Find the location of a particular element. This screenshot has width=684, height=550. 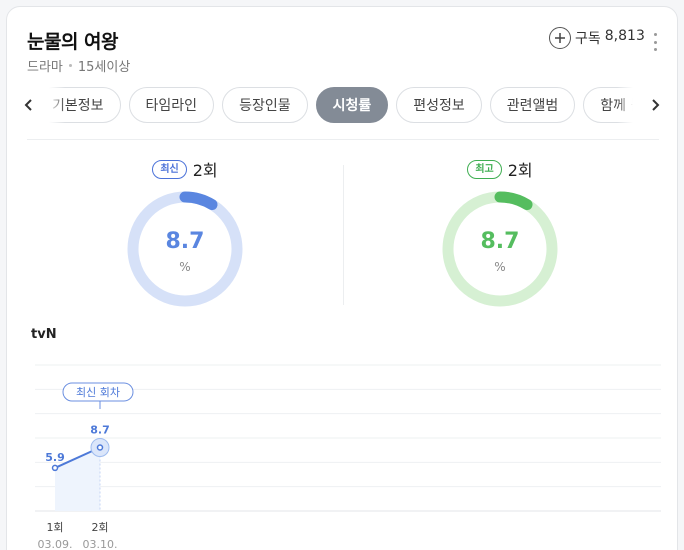

program-meta: 드라마 15세이상 is located at coordinates (78, 65).